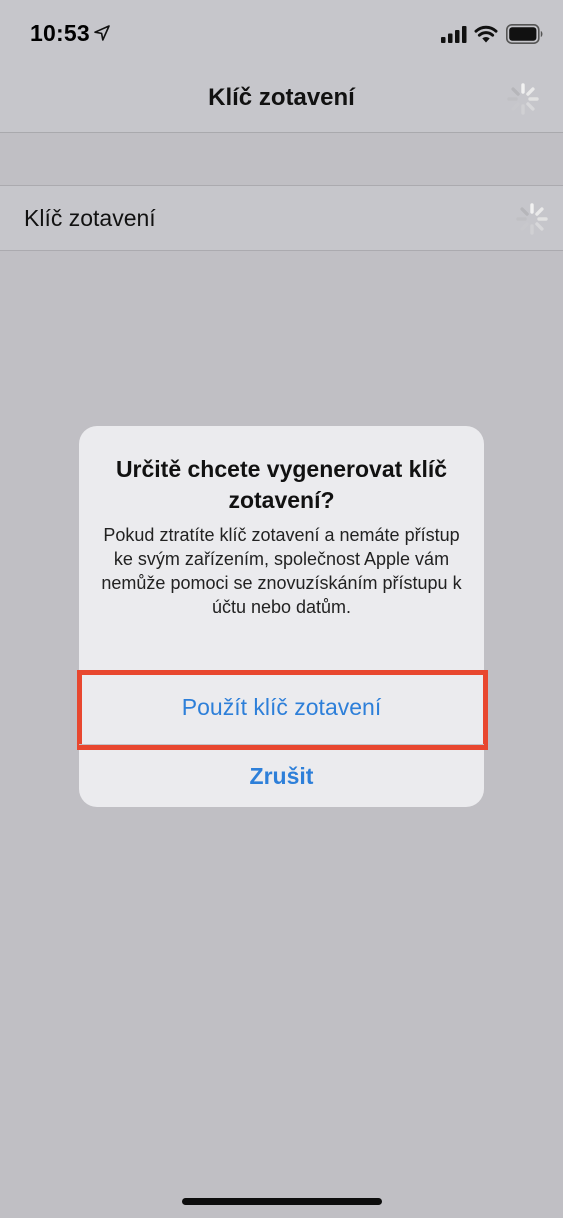  Describe the element at coordinates (486, 34) in the screenshot. I see `wifi-icon` at that location.